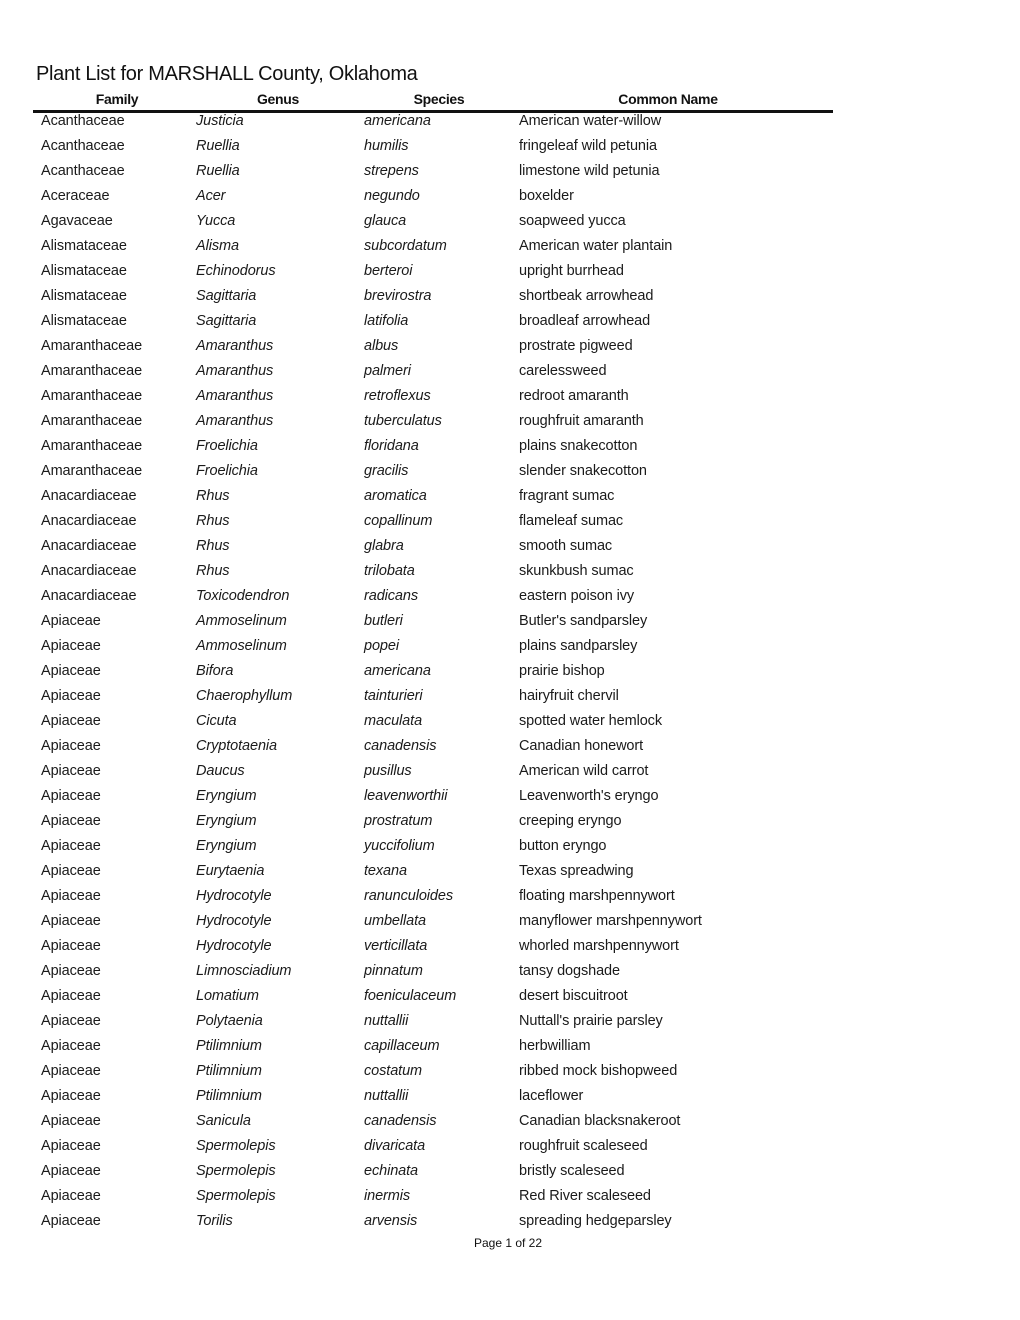 This screenshot has width=1020, height=1320. Describe the element at coordinates (226, 846) in the screenshot. I see `cell-genus: Eryngium` at that location.